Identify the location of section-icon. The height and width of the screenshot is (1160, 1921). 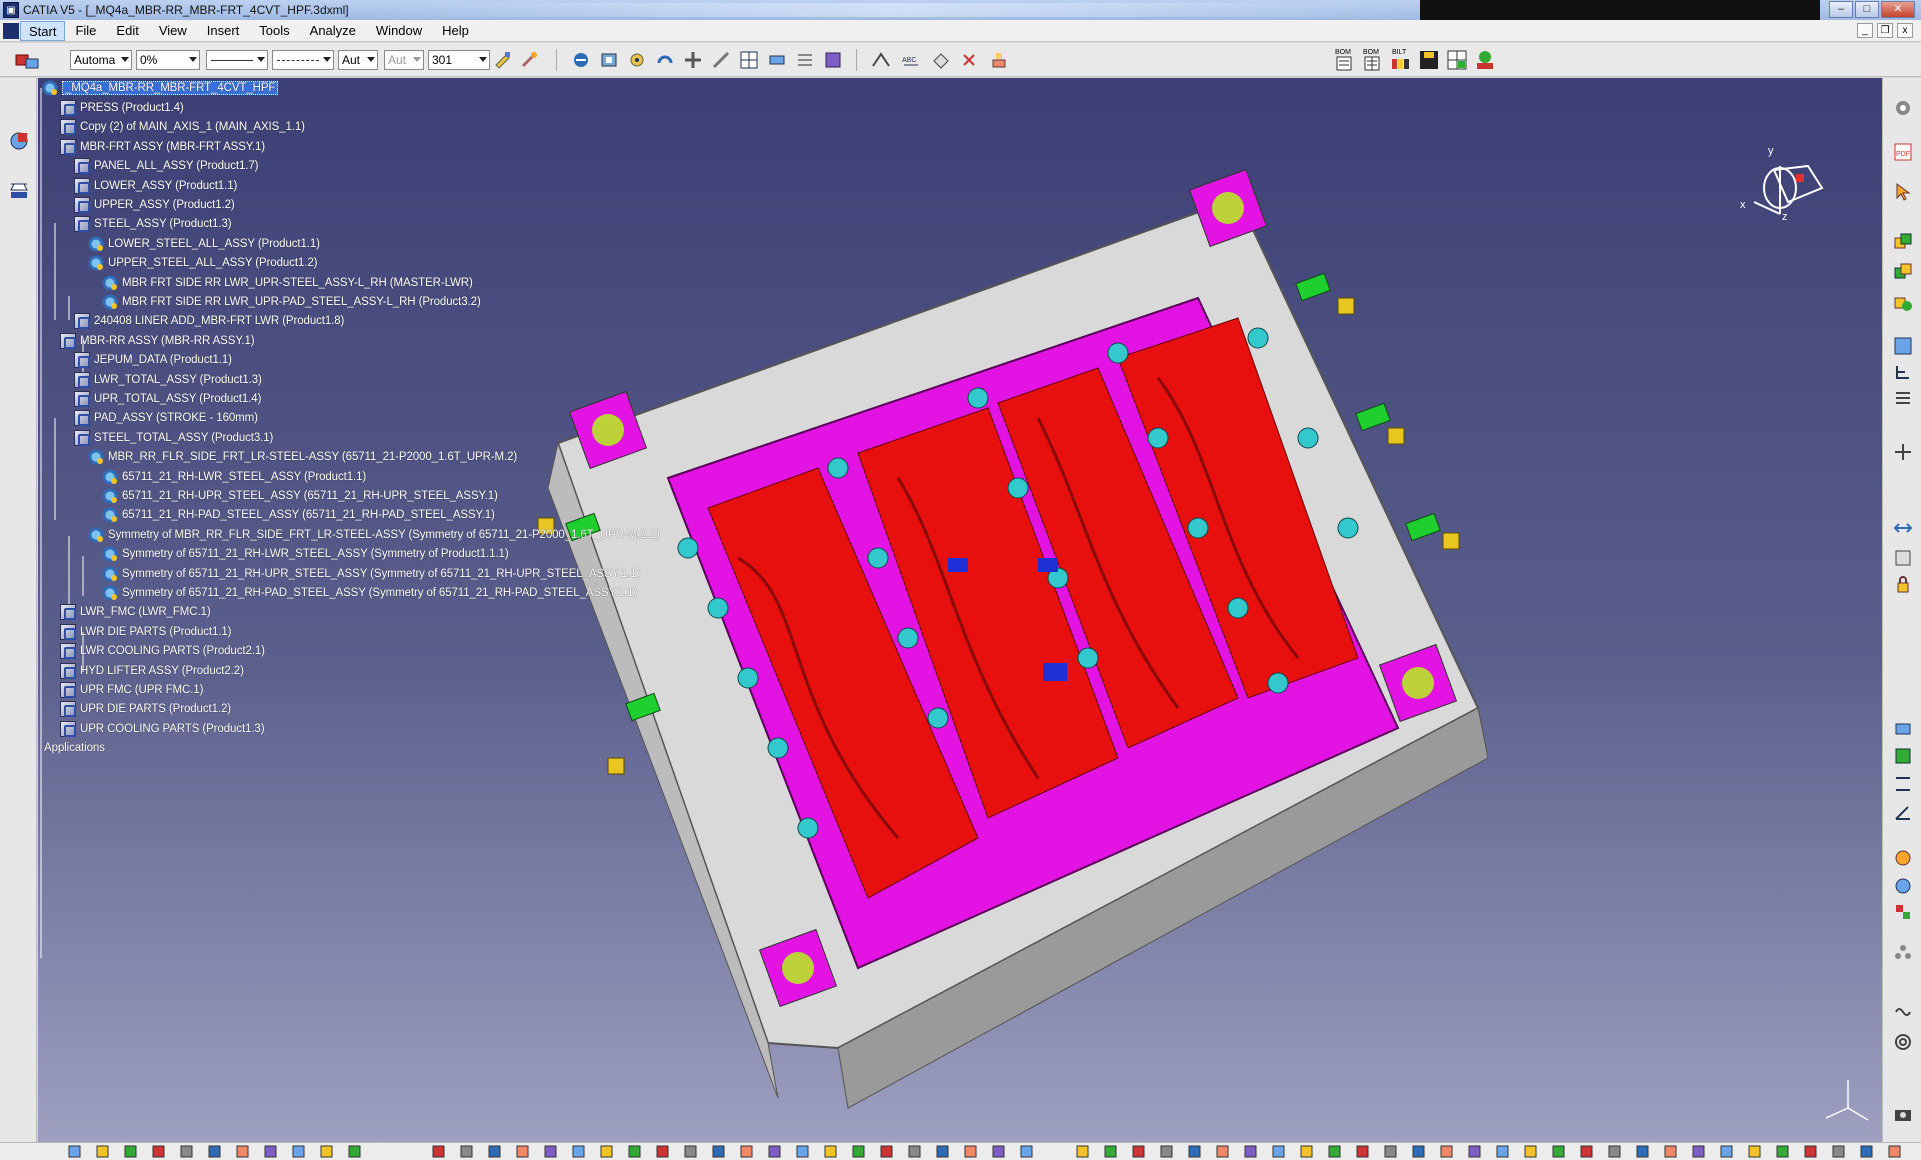
(941, 60).